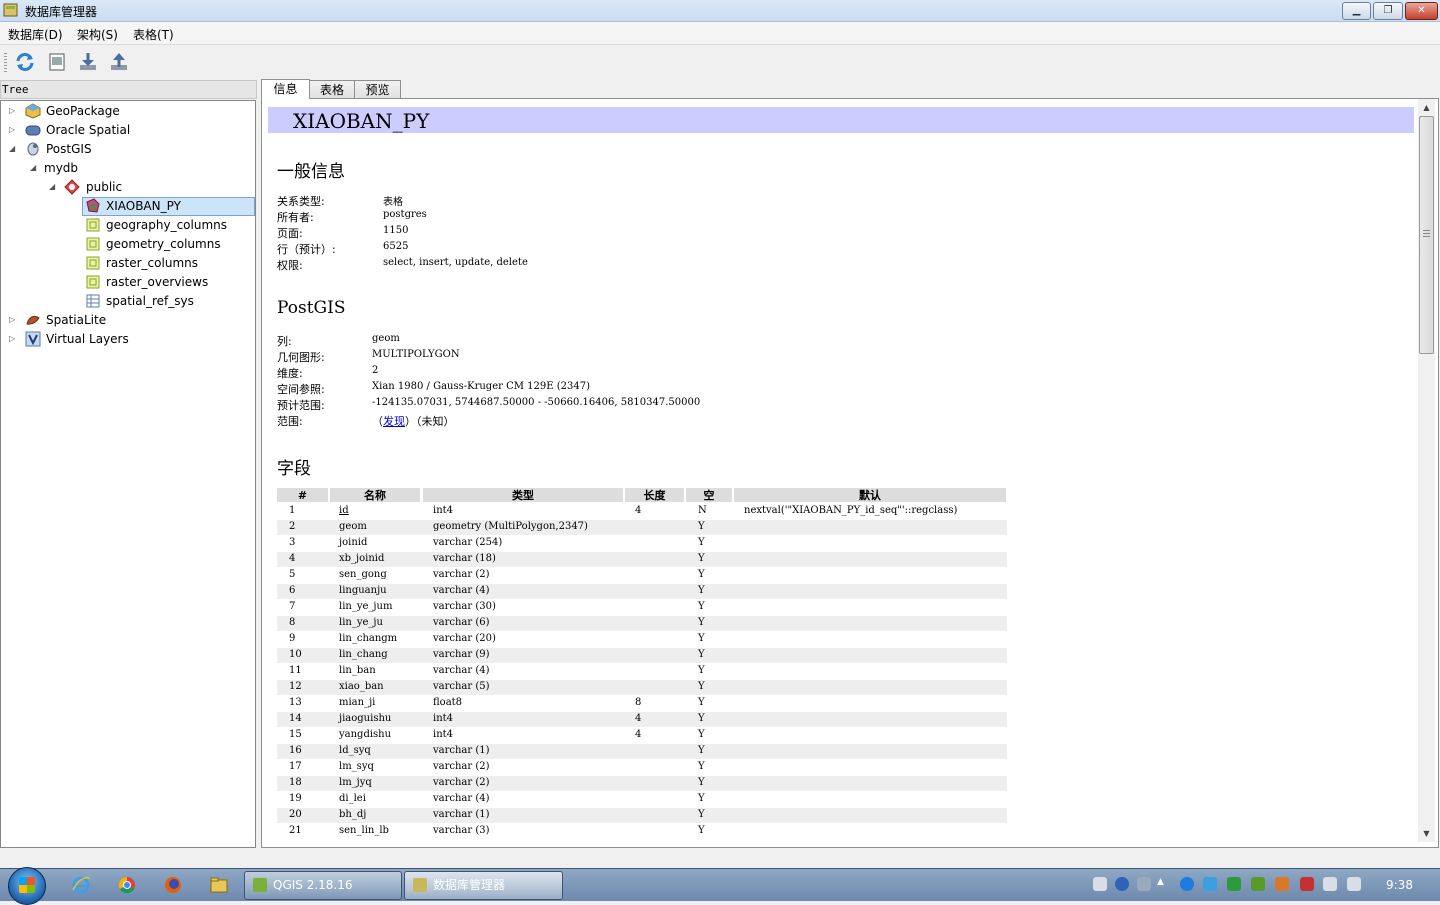 This screenshot has height=905, width=1440. Describe the element at coordinates (396, 230) in the screenshot. I see `info-value: 1150` at that location.